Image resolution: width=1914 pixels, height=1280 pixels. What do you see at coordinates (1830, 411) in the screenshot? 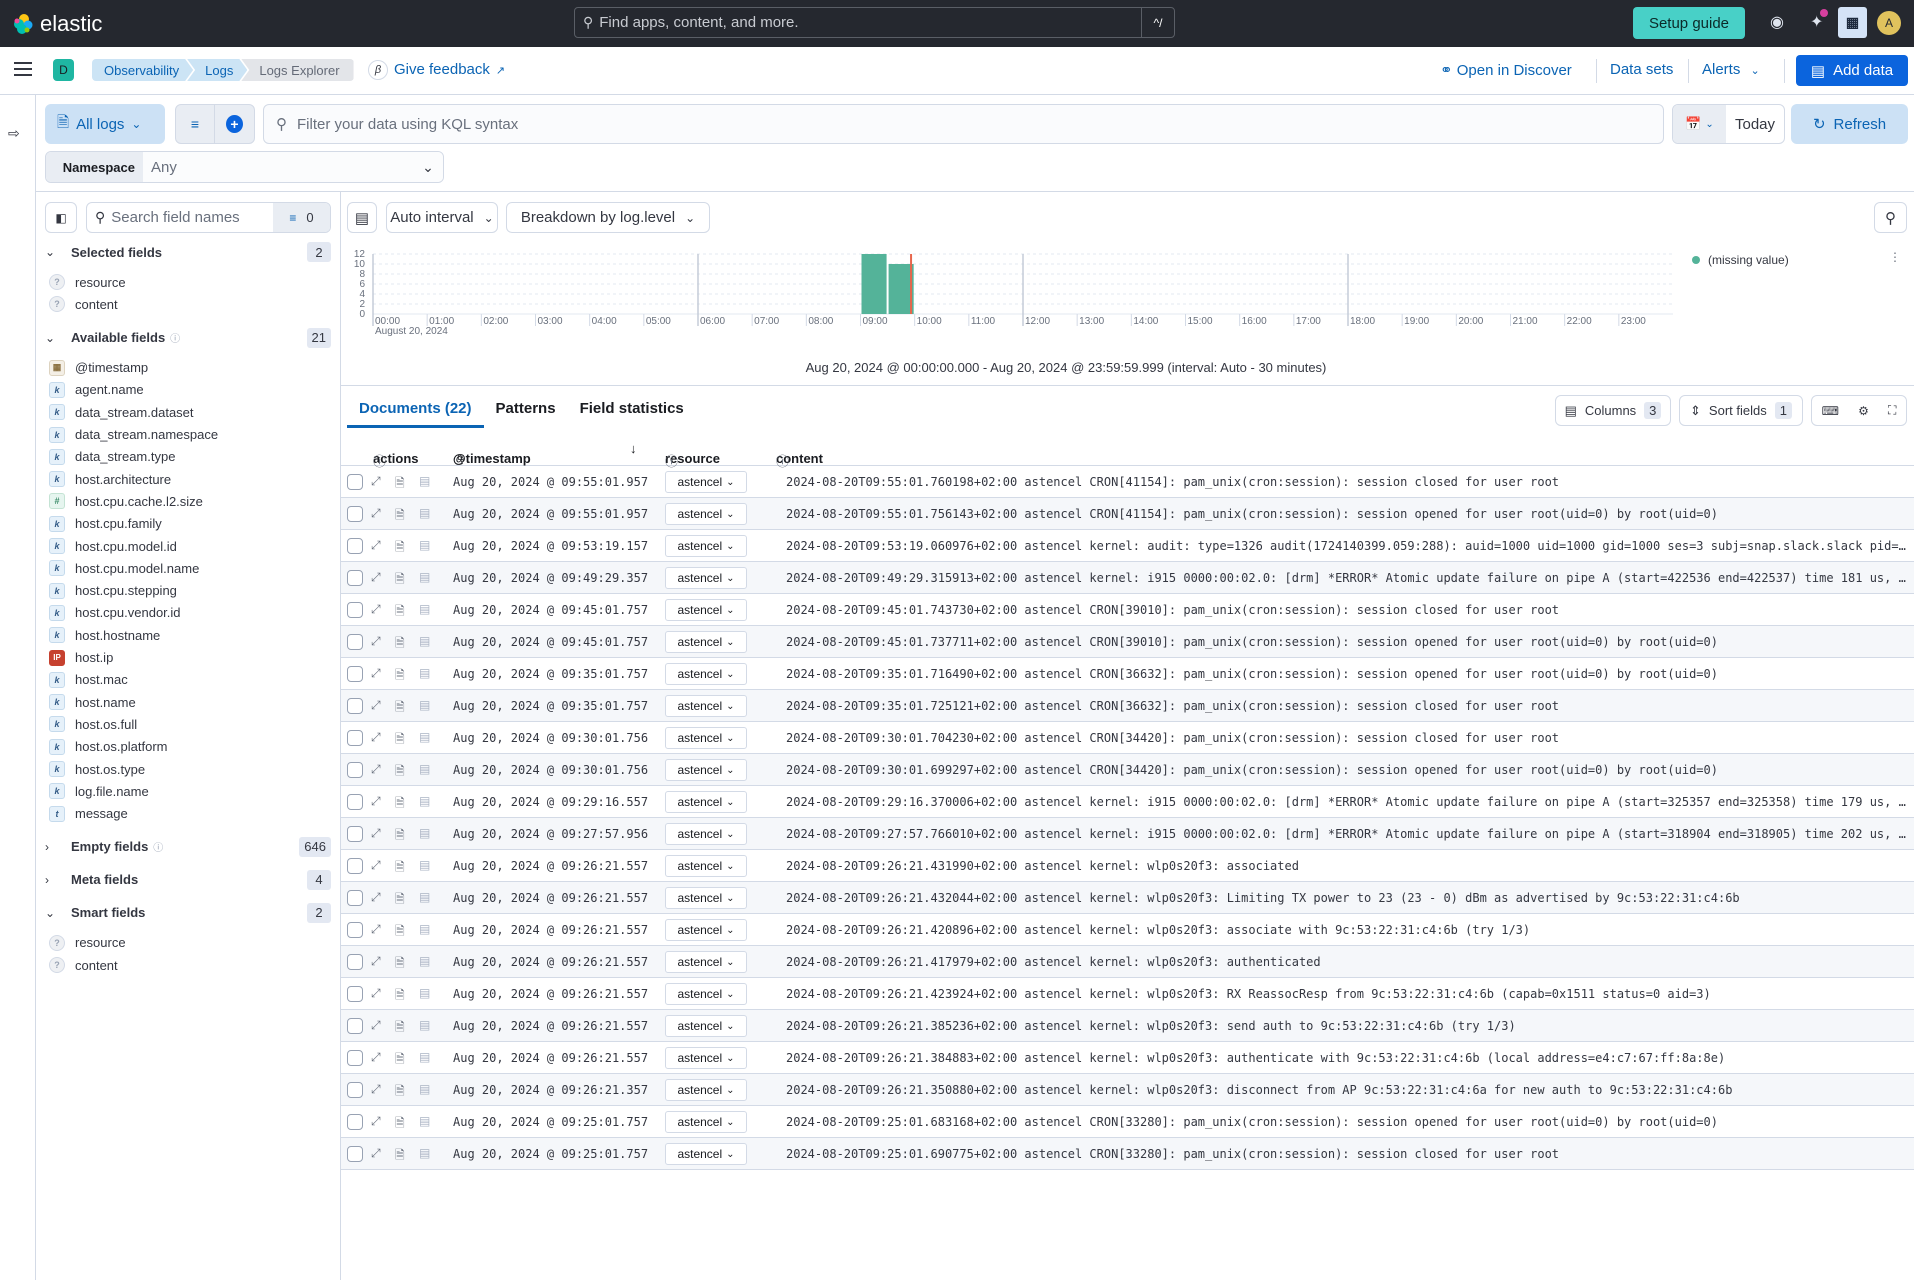
I see `keyboard-shortcuts-icon: ⌨` at bounding box center [1830, 411].